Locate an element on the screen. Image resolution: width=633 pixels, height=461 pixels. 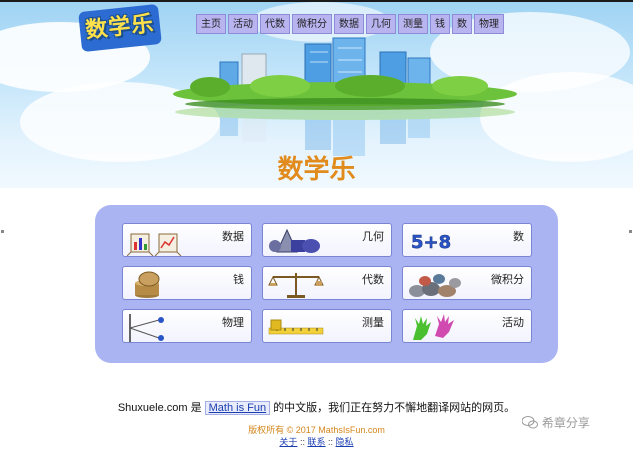
tile-label: 活动 is located at coordinates (513, 322).